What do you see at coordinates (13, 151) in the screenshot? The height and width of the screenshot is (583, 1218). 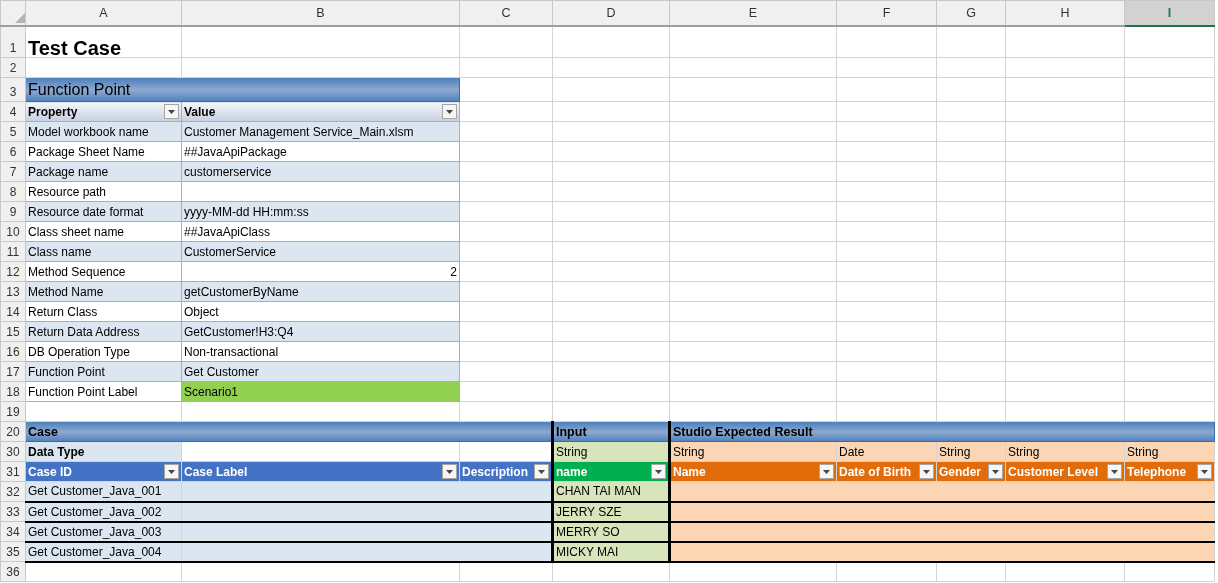 I see `row-number: 6` at bounding box center [13, 151].